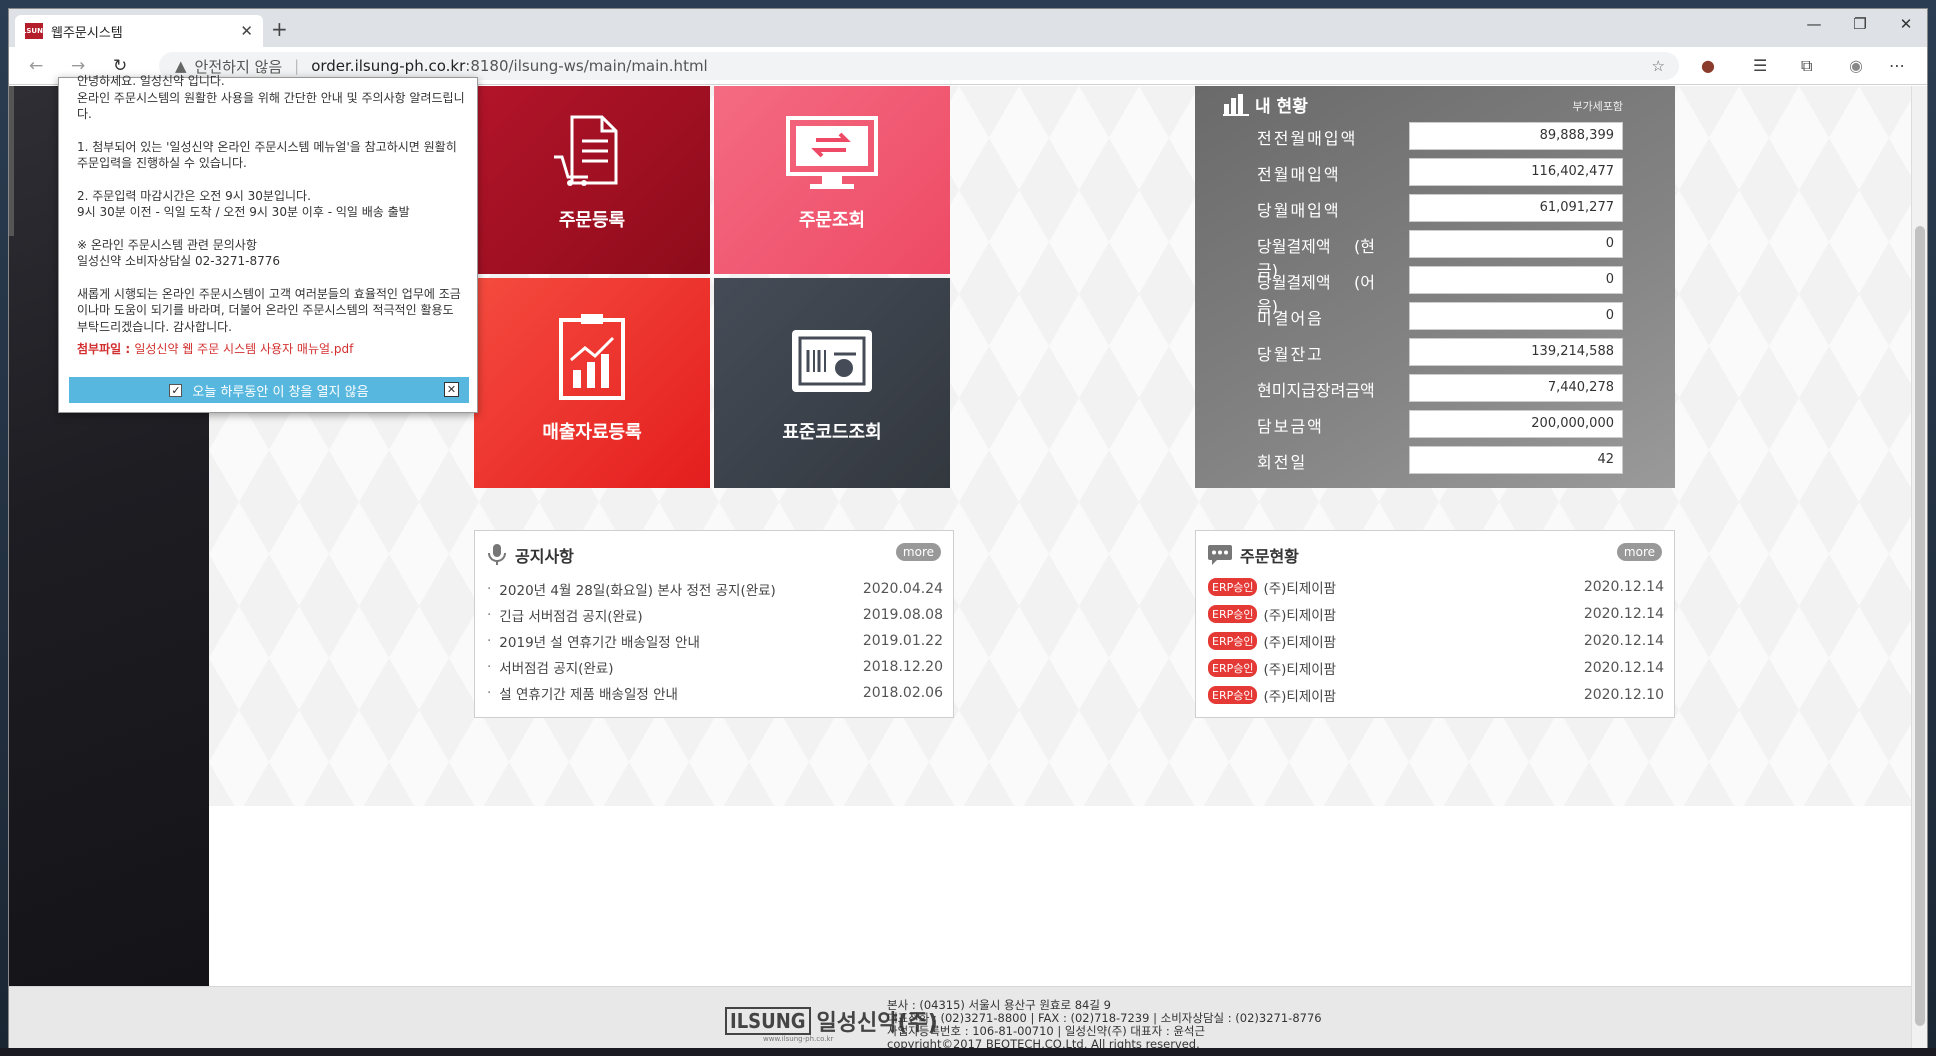 This screenshot has width=1936, height=1056. I want to click on order-company: (주)티제이팜, so click(1300, 616).